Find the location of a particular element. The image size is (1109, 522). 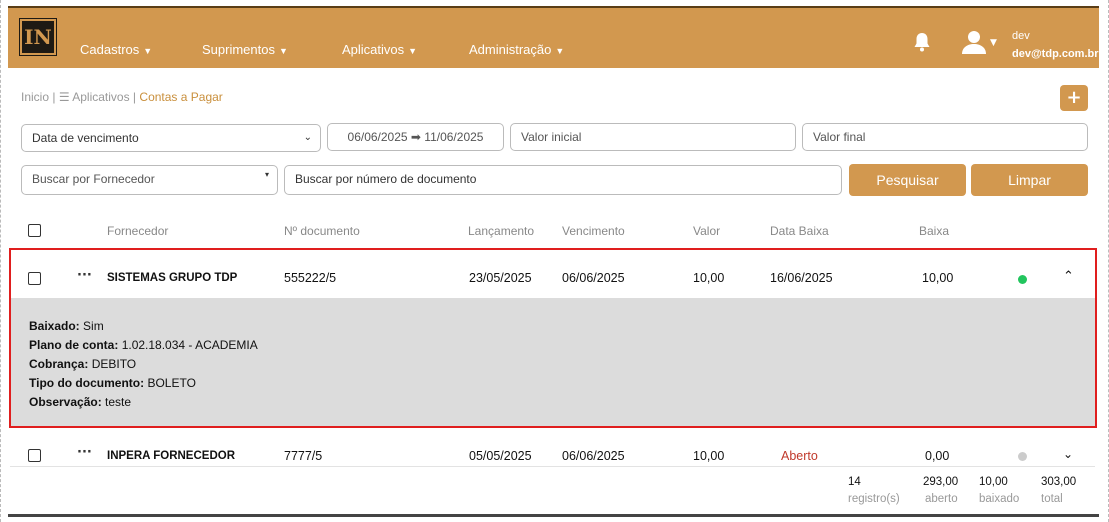

breadcrumb: Inicio | ☰ Aplicativos | Contas a Pagar is located at coordinates (122, 97).